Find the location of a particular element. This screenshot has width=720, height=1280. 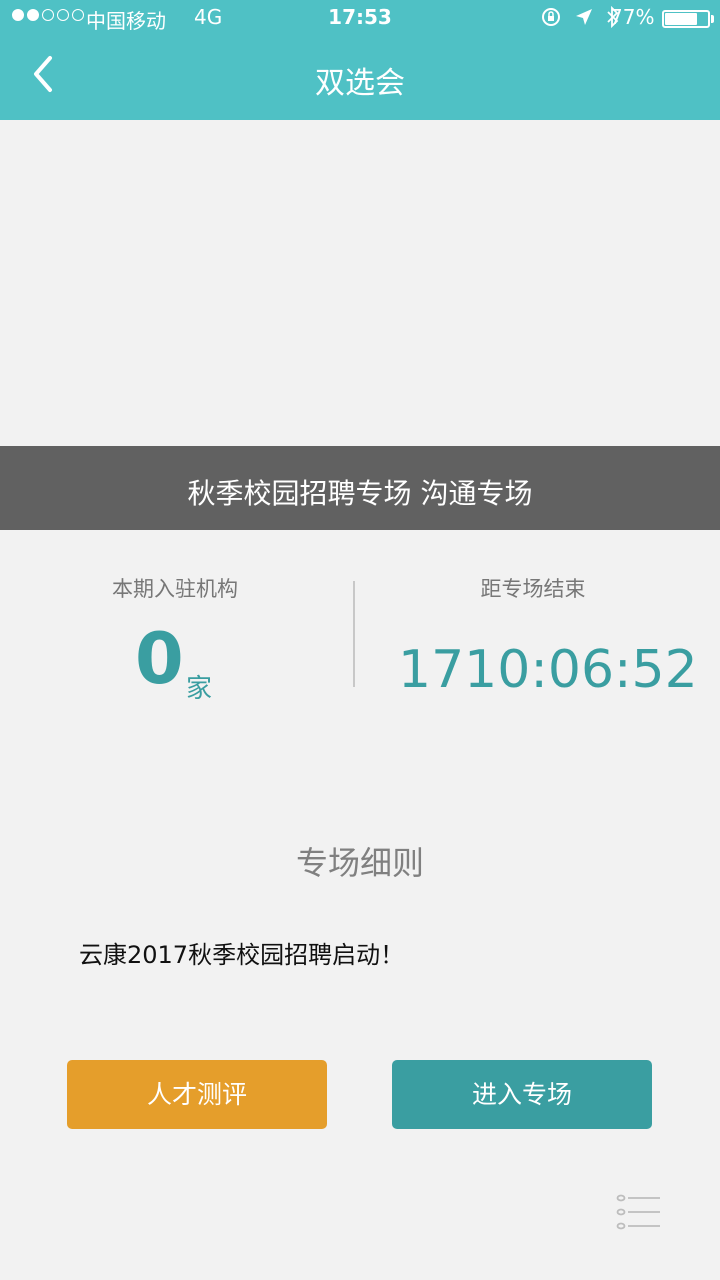

rules-title: 专场细则 is located at coordinates (359, 863).